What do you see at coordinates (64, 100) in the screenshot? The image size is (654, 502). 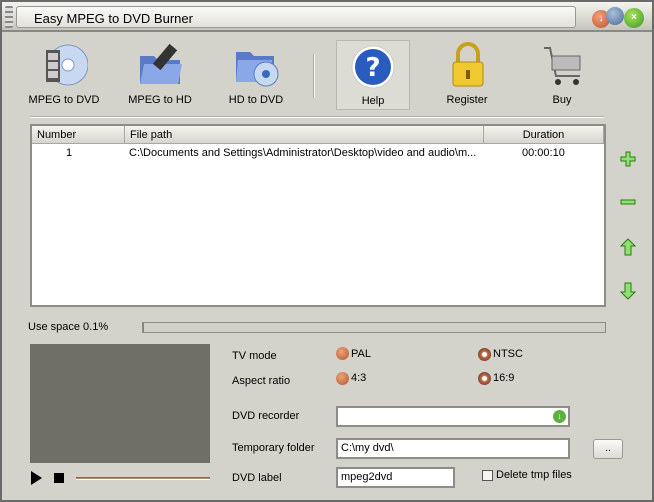 I see `mpeg-to-dvd-label: MPEG to DVD` at bounding box center [64, 100].